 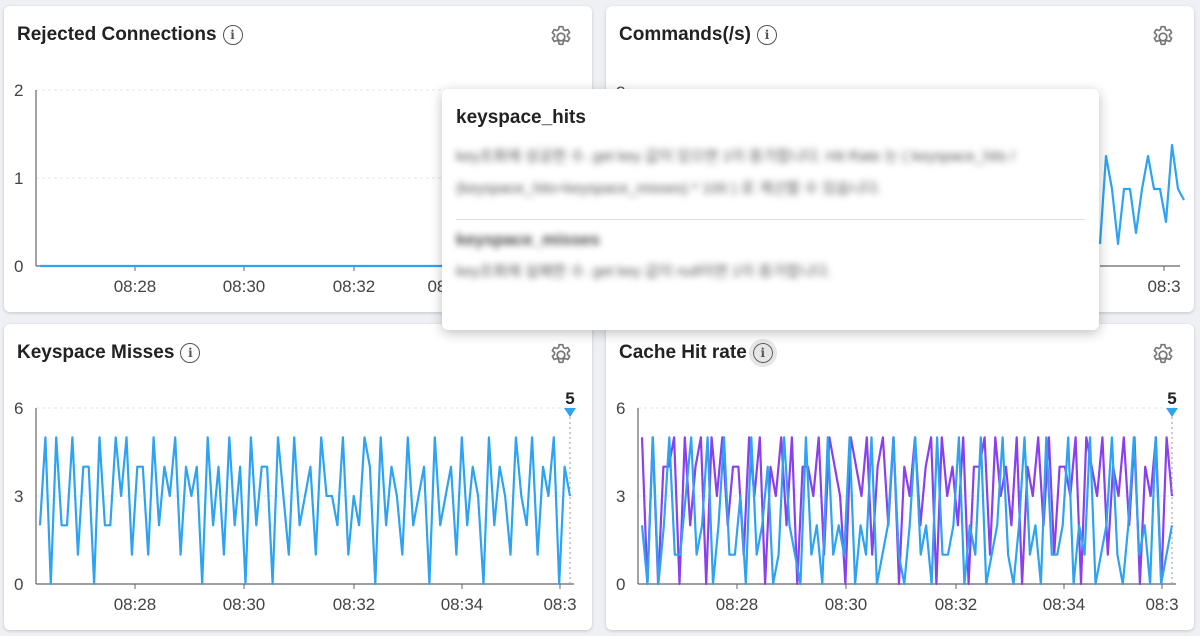 I want to click on tooltip-divider, so click(x=770, y=219).